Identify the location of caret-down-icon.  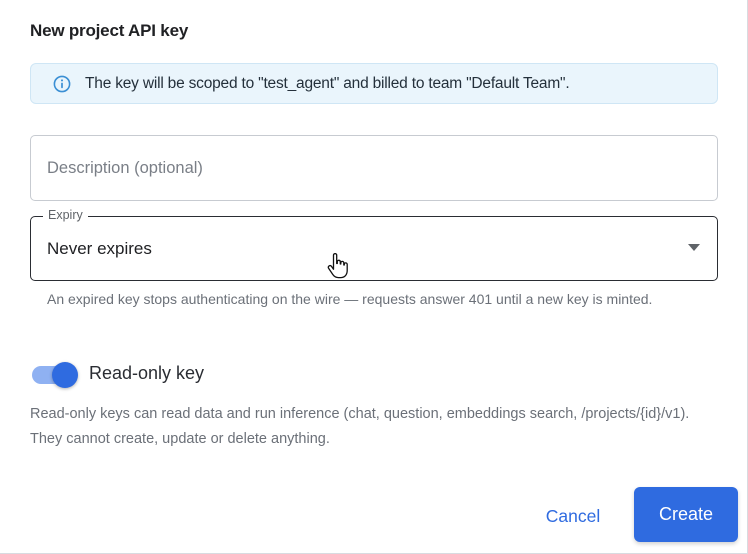
(694, 248).